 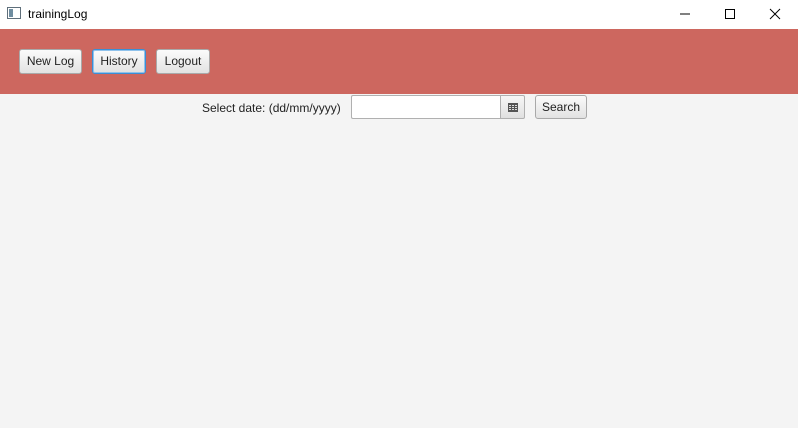 I want to click on app-icon, so click(x=14, y=13).